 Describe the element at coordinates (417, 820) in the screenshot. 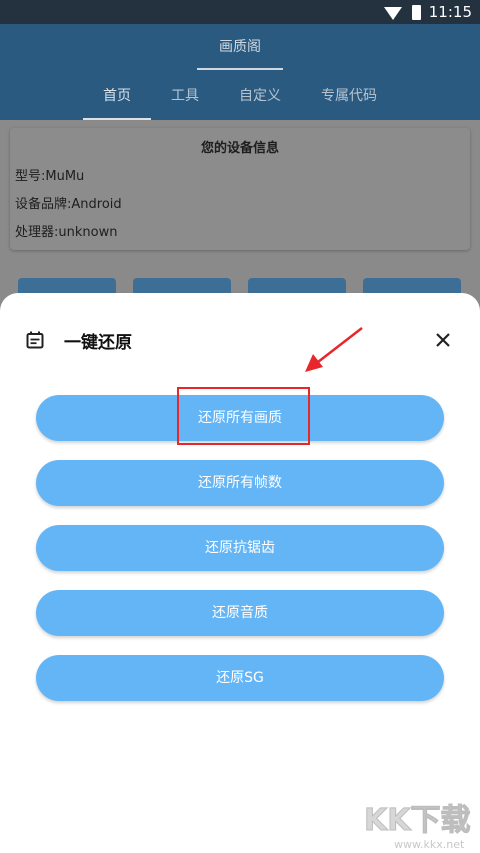

I see `watermark-logo-text: KK下载` at that location.